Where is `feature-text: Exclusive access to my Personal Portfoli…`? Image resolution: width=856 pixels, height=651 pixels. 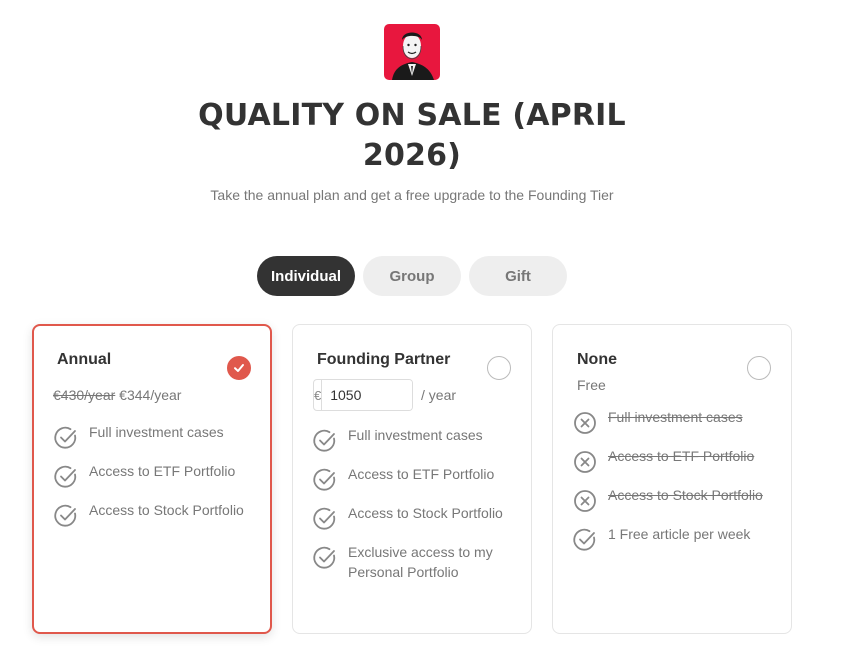 feature-text: Exclusive access to my Personal Portfoli… is located at coordinates (420, 562).